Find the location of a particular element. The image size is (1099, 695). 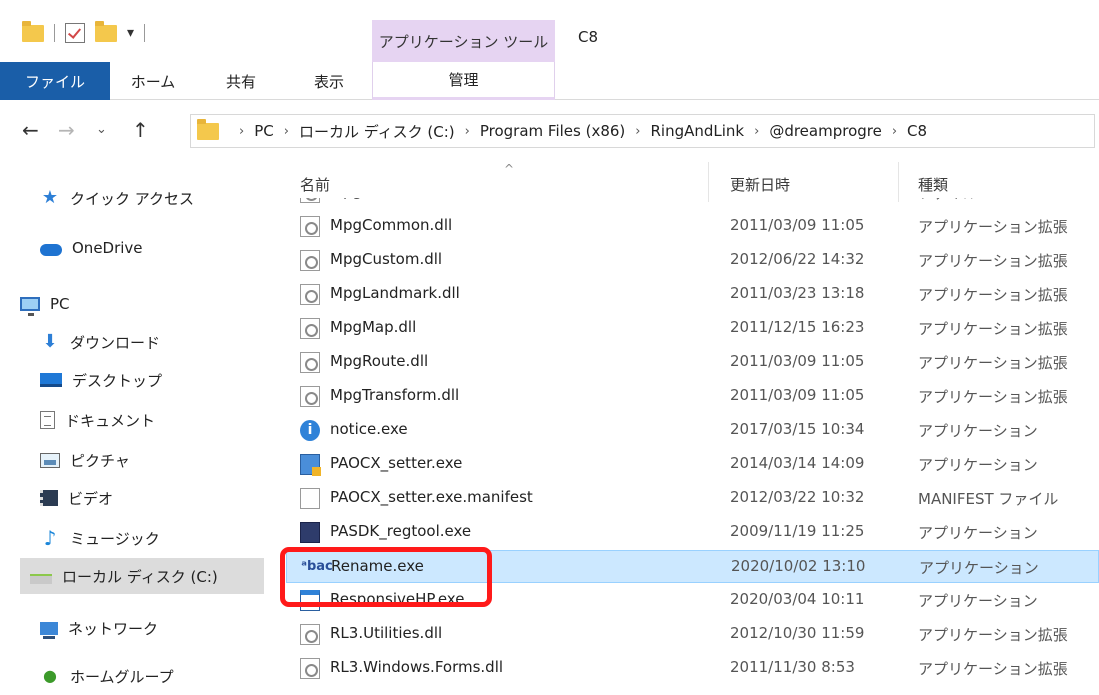

column-header-type: 種類 is located at coordinates (933, 184).